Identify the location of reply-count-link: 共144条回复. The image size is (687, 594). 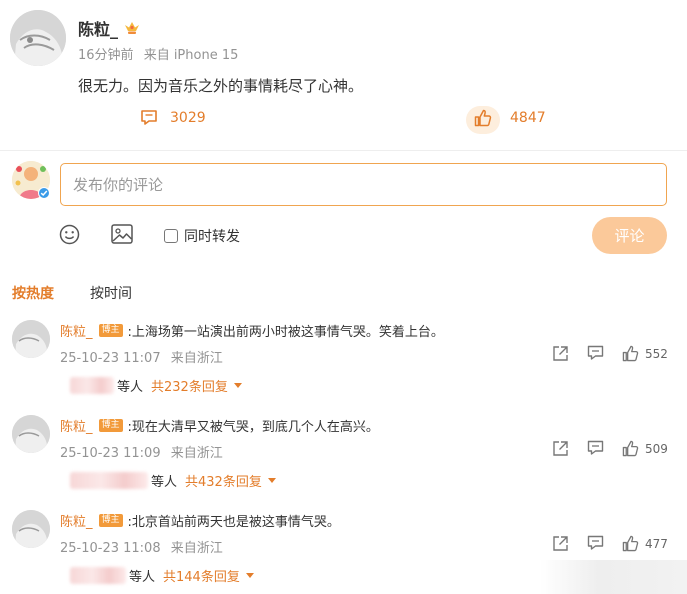
(208, 575).